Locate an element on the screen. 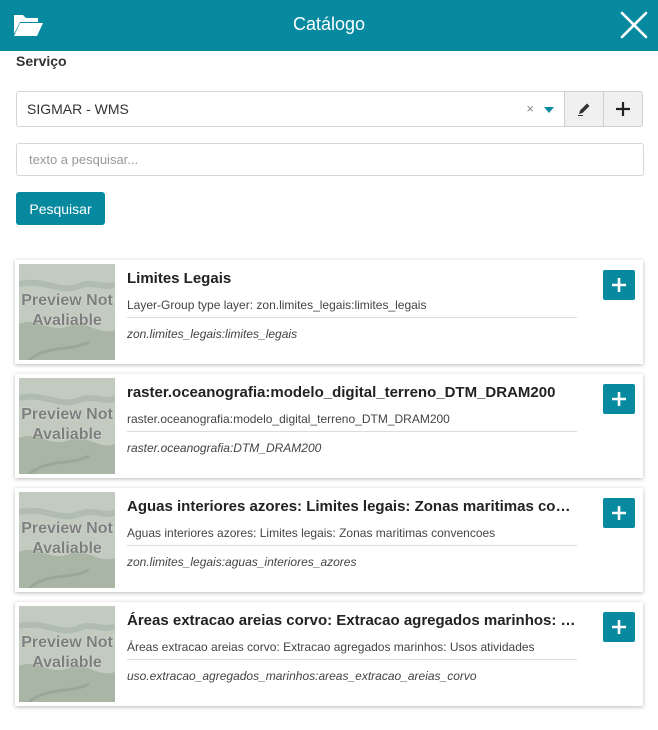 The width and height of the screenshot is (658, 730). service-select-value: SIGMAR - WMS is located at coordinates (78, 109).